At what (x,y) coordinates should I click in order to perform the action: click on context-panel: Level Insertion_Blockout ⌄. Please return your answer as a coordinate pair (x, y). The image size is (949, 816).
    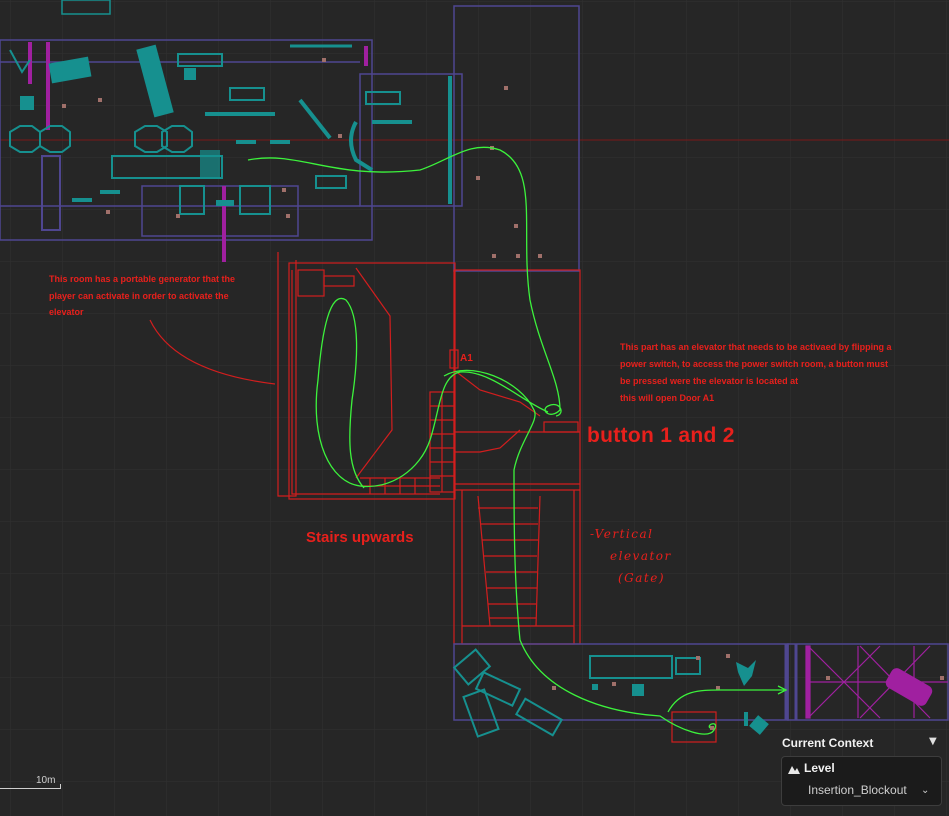
    Looking at the image, I should click on (861, 781).